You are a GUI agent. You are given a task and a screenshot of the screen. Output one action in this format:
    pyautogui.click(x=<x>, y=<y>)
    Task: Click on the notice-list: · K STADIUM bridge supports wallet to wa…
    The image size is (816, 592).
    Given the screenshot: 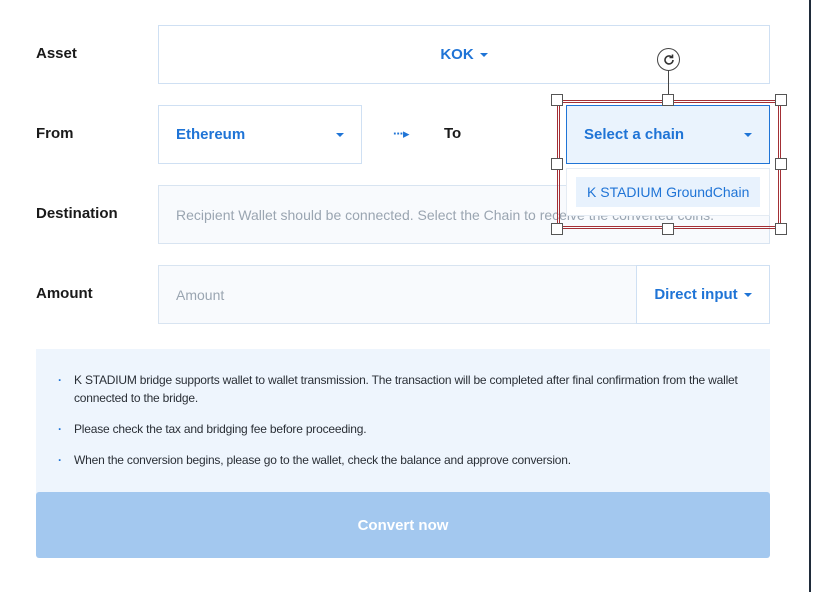 What is the action you would take?
    pyautogui.click(x=403, y=420)
    